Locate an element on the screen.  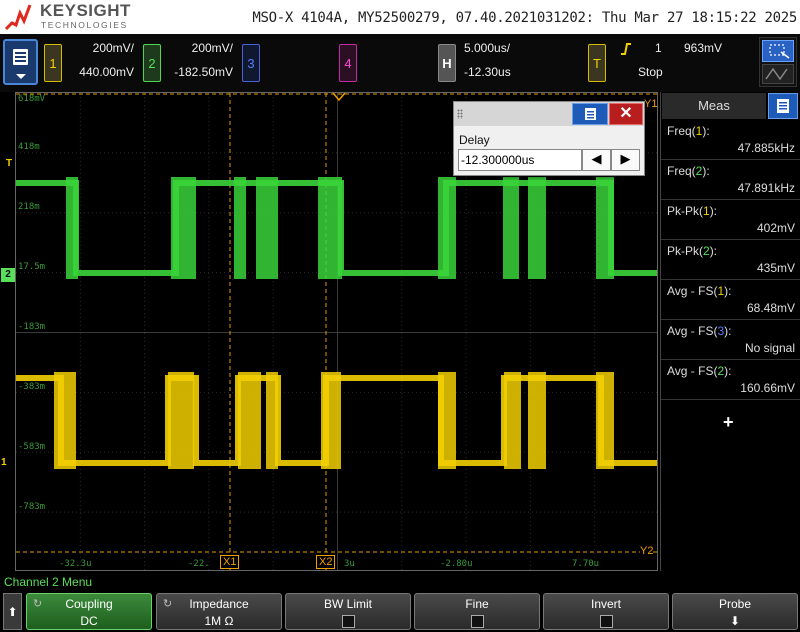
horizontal-button: H is located at coordinates (447, 63).